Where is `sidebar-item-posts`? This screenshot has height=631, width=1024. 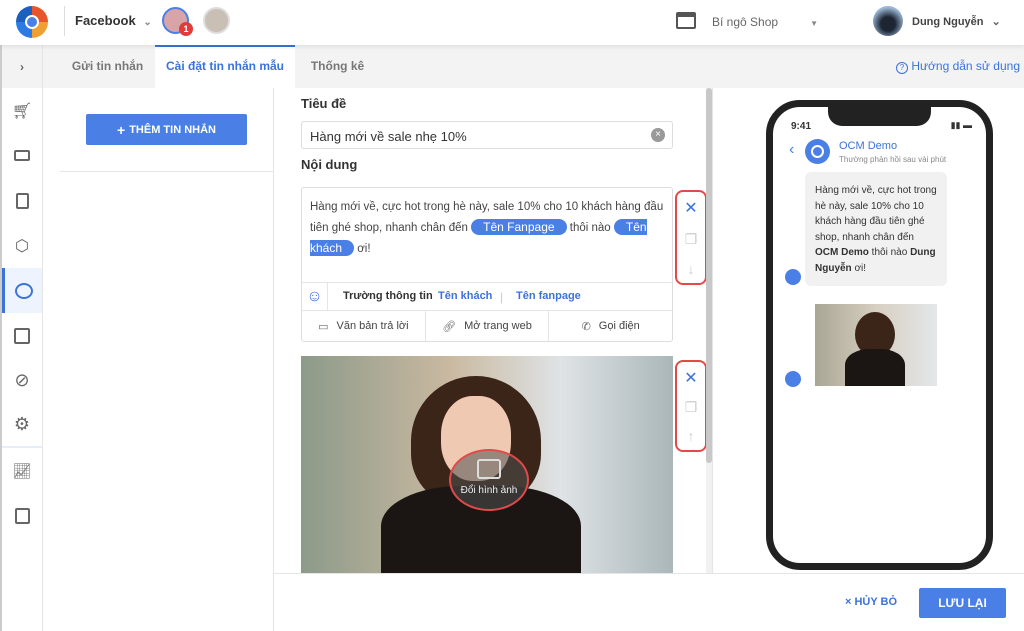 sidebar-item-posts is located at coordinates (22, 200).